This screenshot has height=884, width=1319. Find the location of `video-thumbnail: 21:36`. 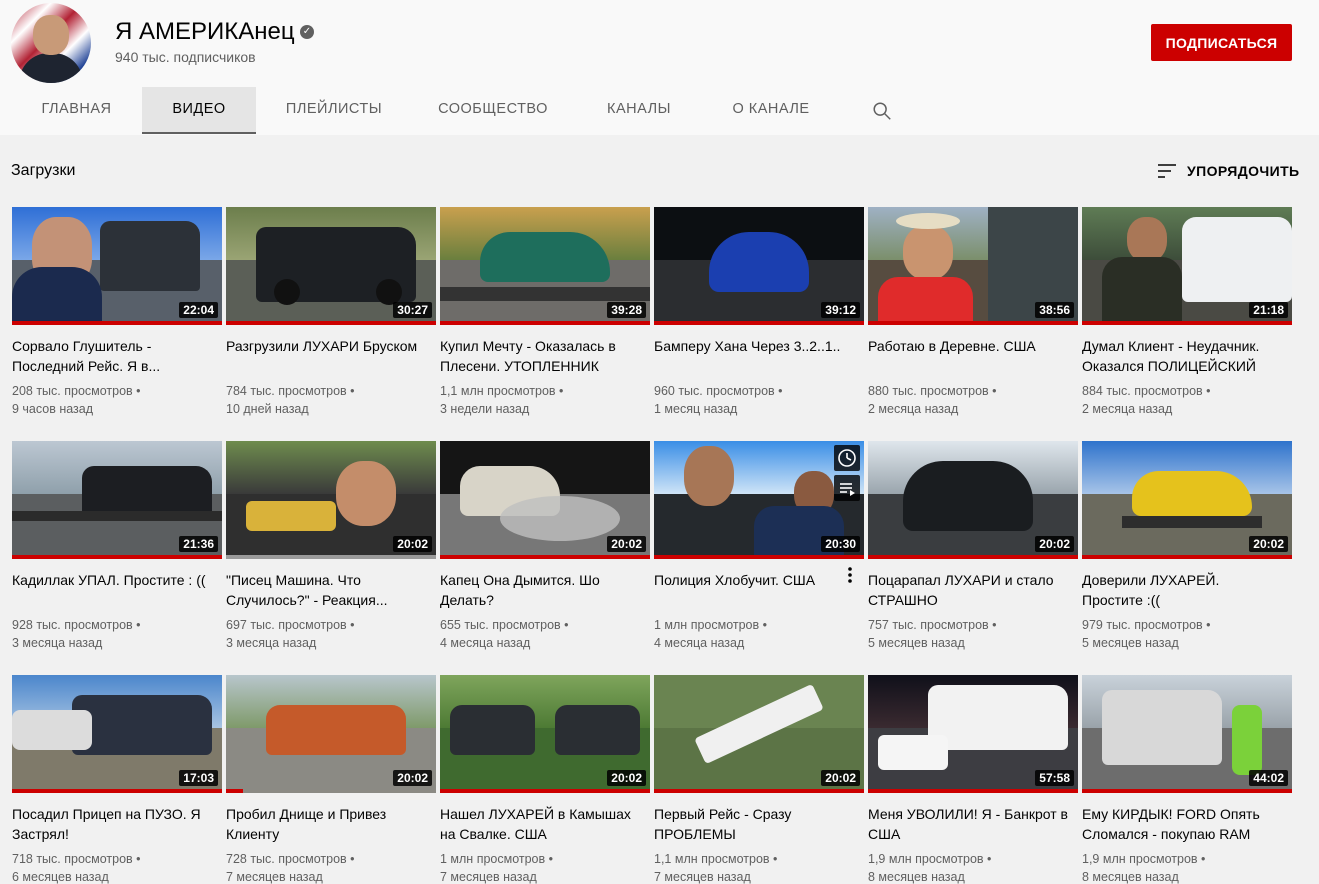

video-thumbnail: 21:36 is located at coordinates (117, 500).